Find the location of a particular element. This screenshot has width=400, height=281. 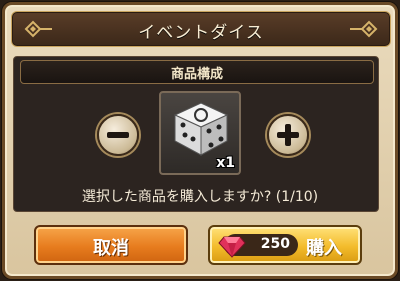

item-quantity: x1 is located at coordinates (225, 163).